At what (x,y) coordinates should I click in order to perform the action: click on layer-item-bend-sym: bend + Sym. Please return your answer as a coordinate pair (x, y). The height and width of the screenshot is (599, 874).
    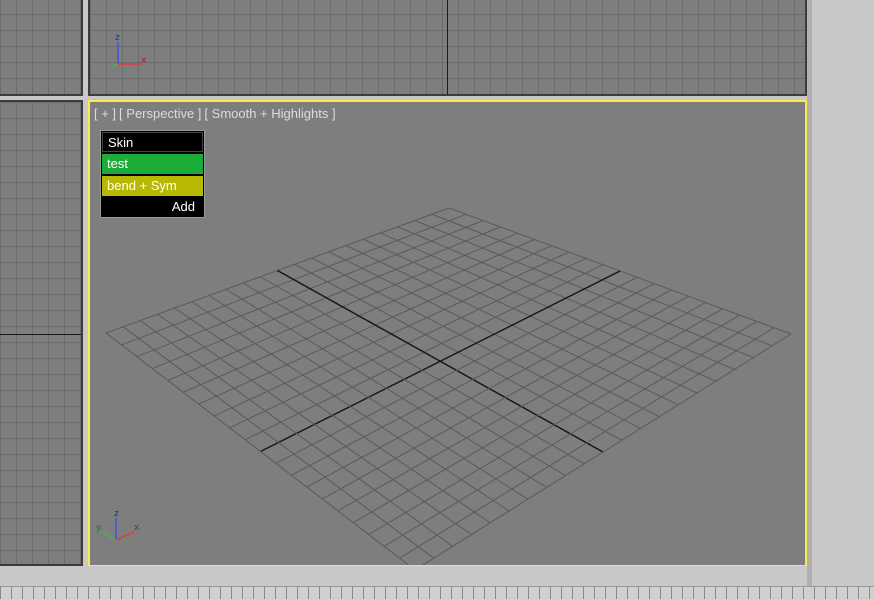
    Looking at the image, I should click on (152, 186).